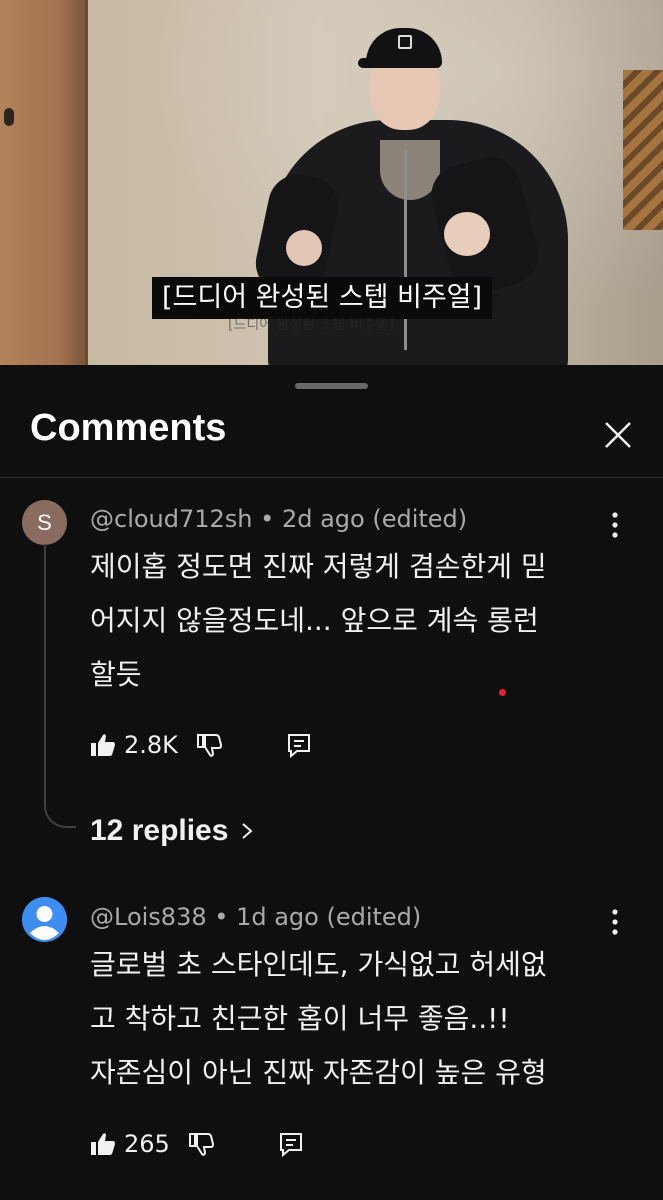  I want to click on close-icon, so click(618, 435).